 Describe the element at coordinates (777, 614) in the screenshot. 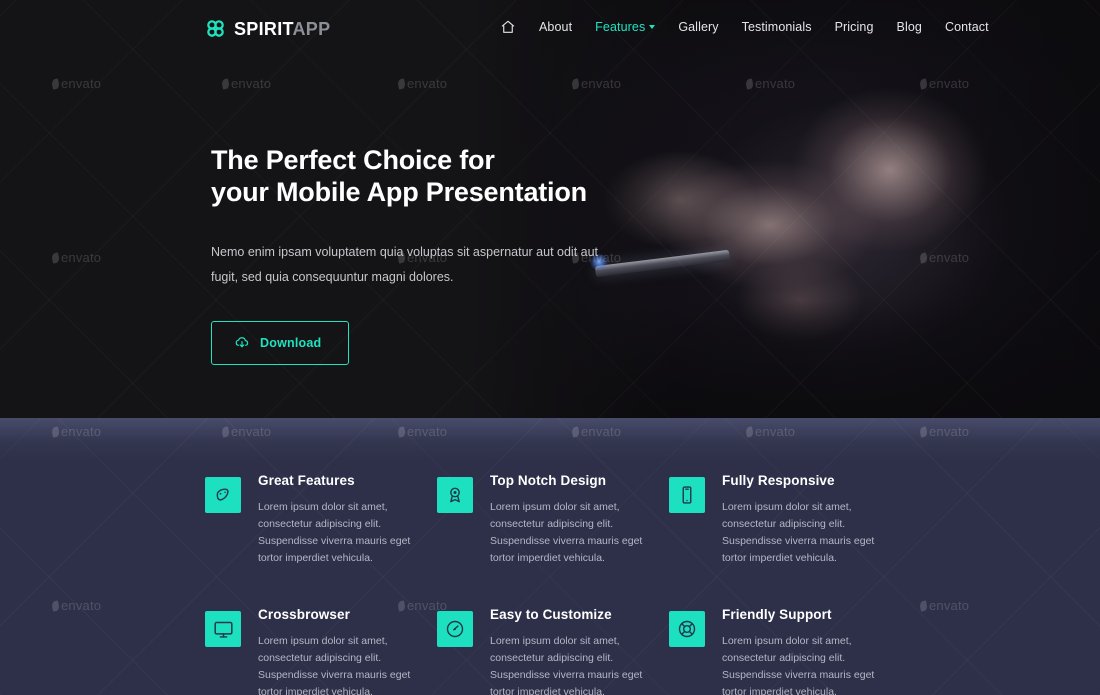

I see `feature-title: Friendly Support` at that location.